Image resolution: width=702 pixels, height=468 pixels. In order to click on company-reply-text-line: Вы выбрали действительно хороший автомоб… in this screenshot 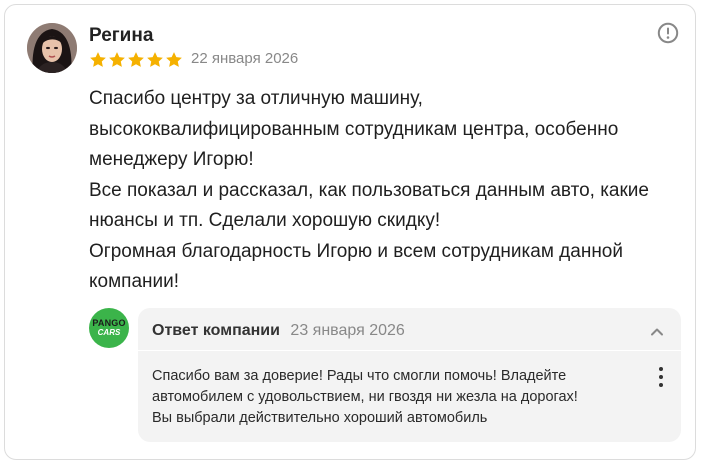, I will do `click(320, 418)`.